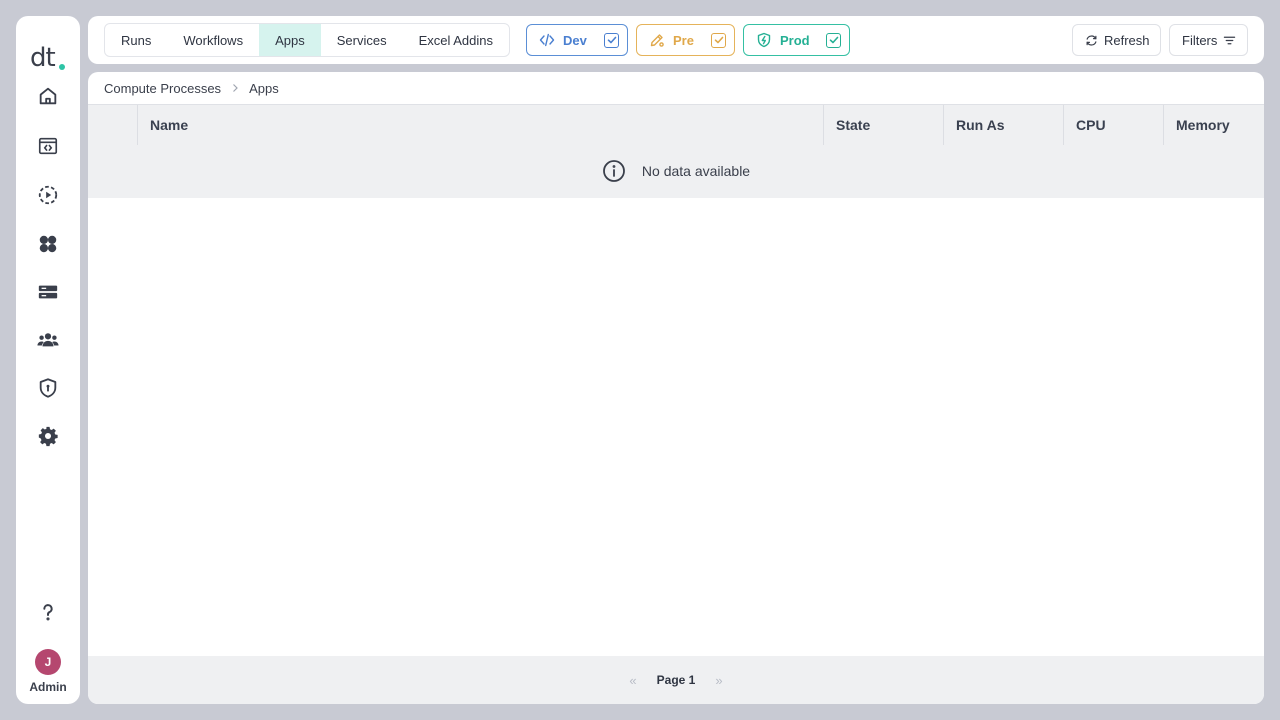  I want to click on filters-button: Filters, so click(1208, 40).